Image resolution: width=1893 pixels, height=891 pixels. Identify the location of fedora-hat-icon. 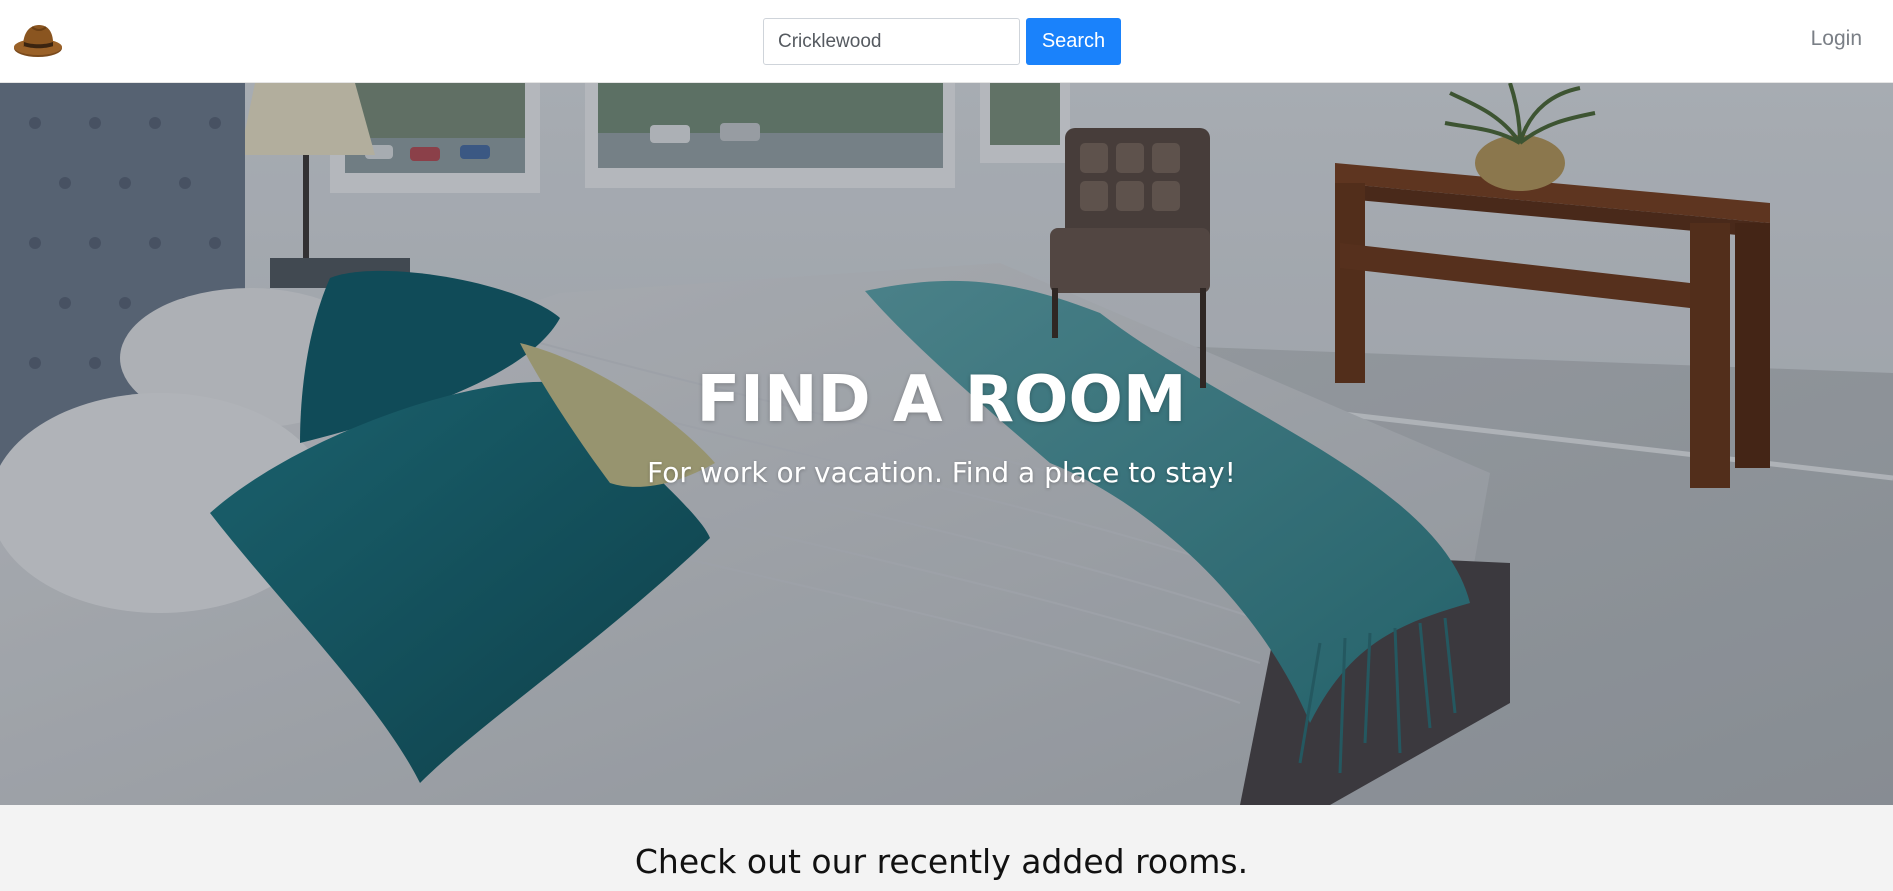
(38, 39).